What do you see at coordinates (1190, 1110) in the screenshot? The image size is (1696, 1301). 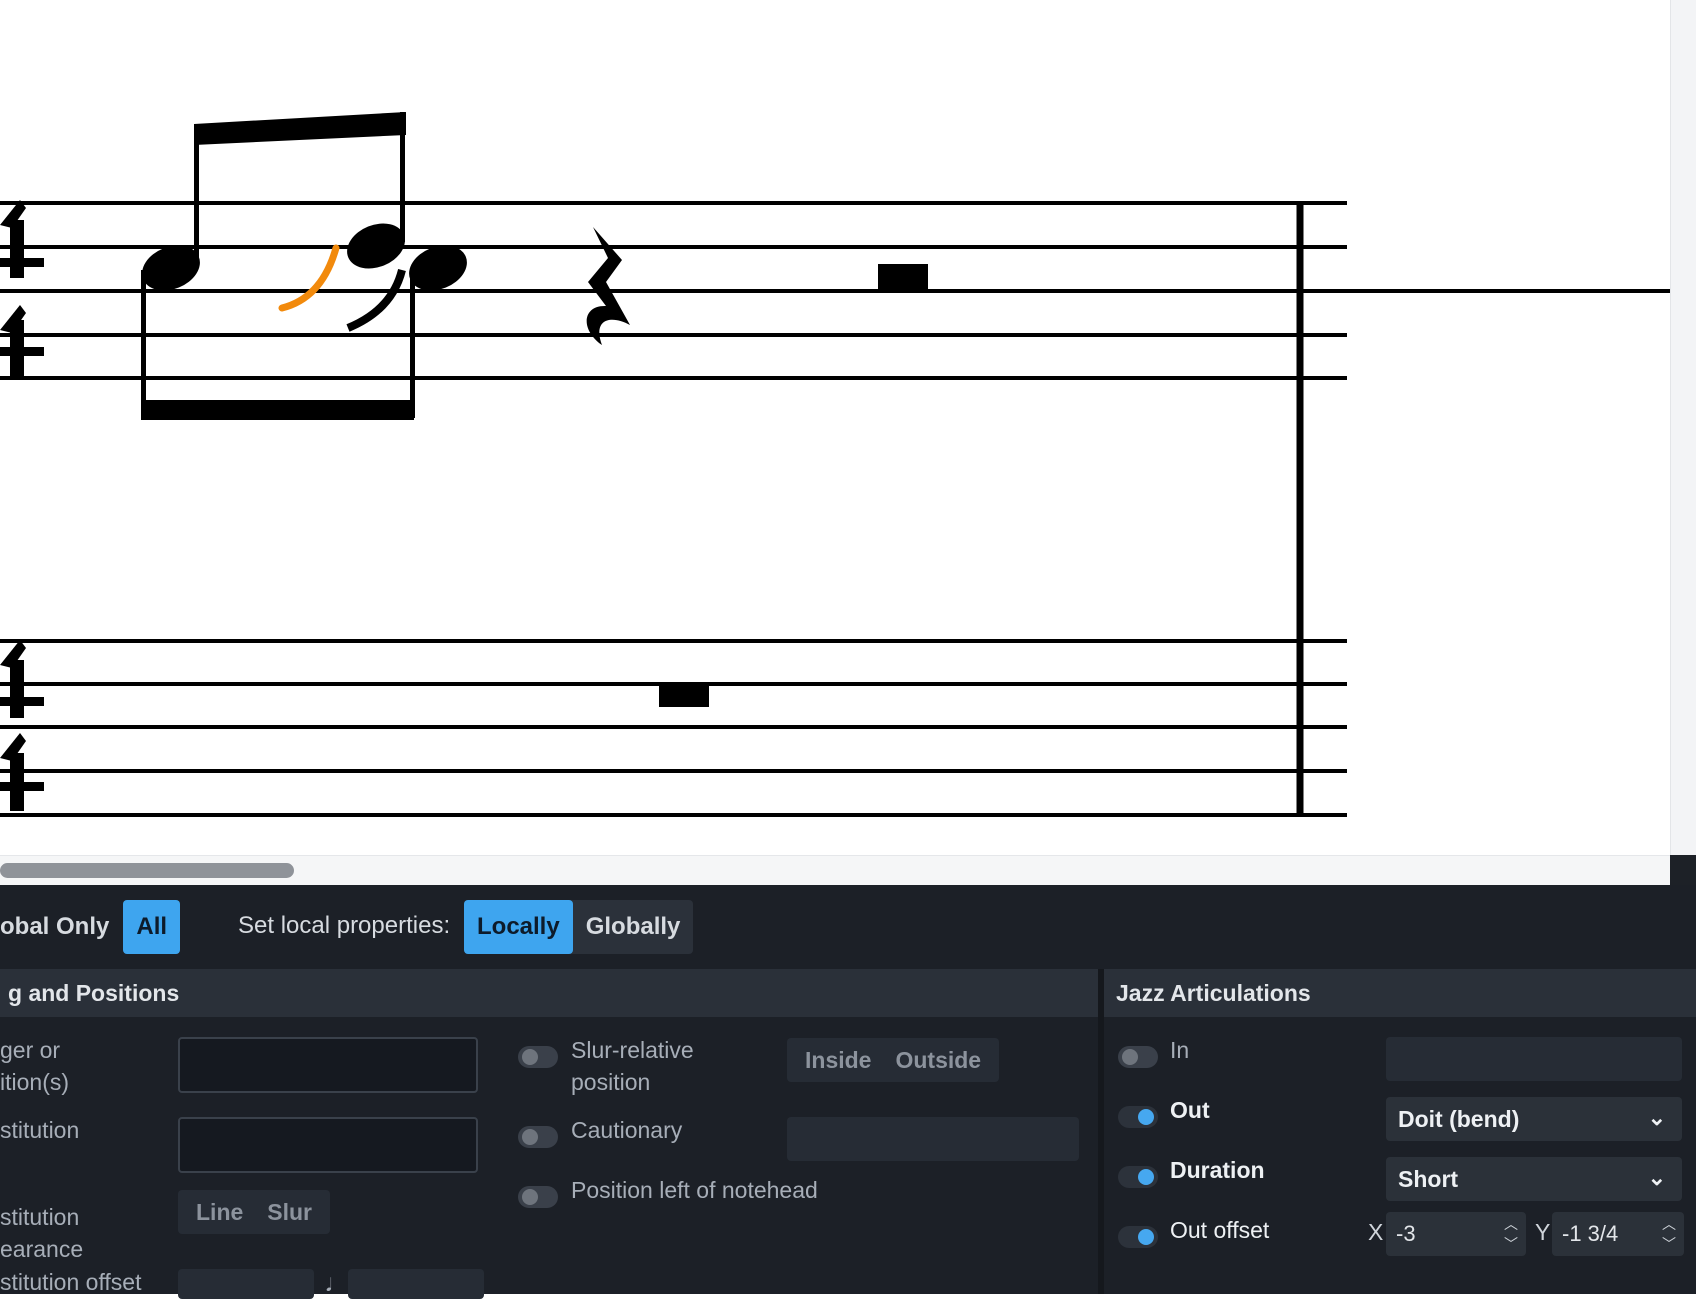 I see `out-label: Out` at bounding box center [1190, 1110].